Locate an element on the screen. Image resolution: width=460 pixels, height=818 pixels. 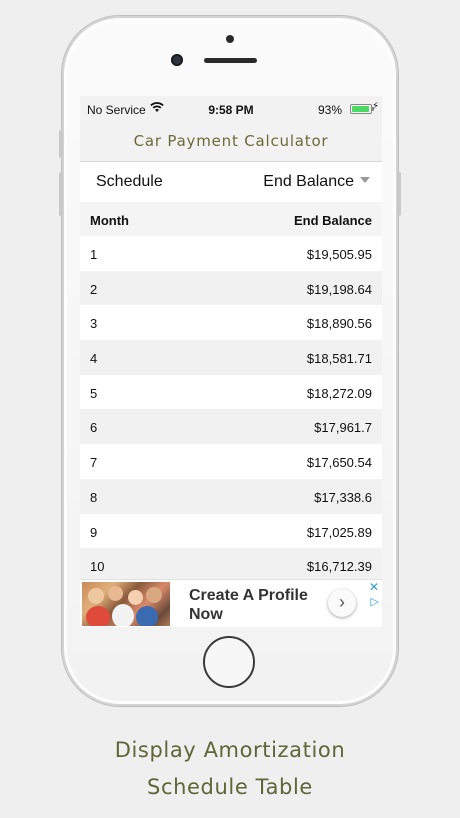
balance-cell: $16,712.39 is located at coordinates (339, 567).